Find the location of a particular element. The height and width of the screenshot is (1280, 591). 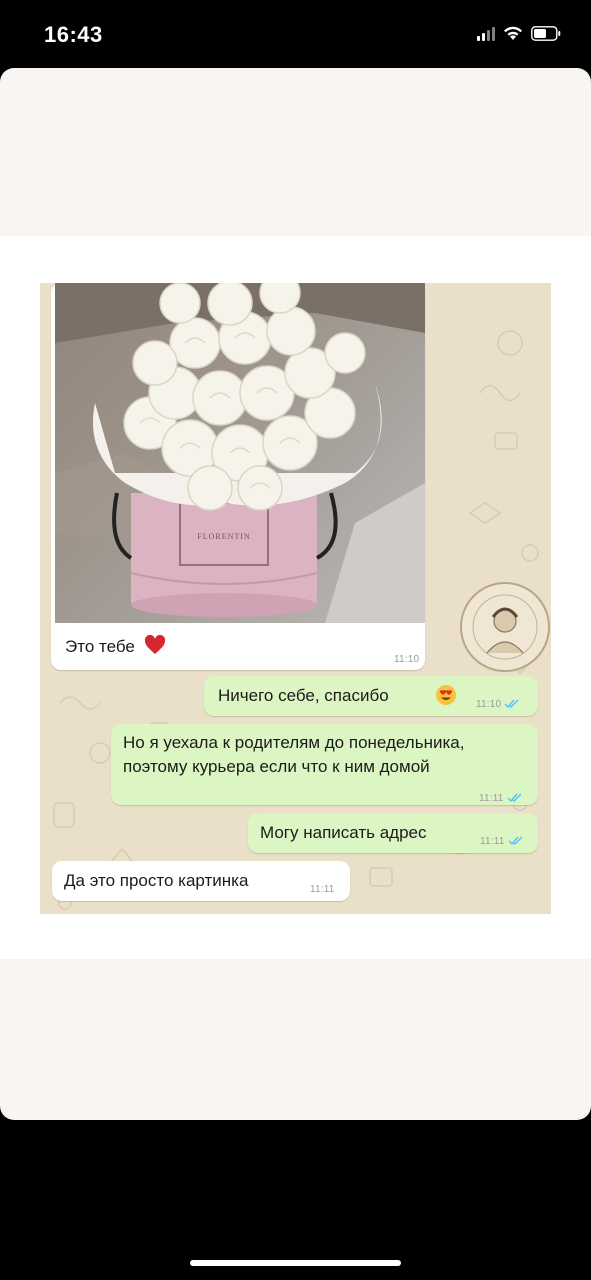

photo-caption: Это тебе is located at coordinates (115, 647).